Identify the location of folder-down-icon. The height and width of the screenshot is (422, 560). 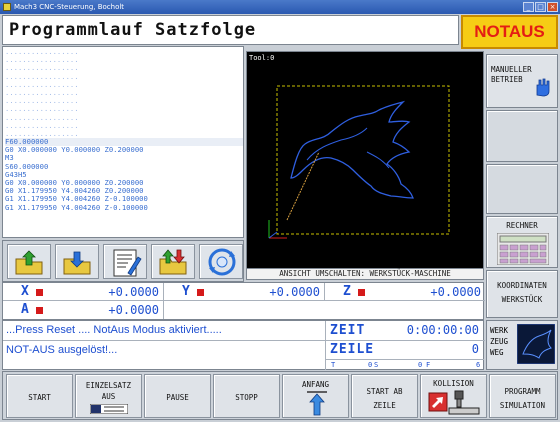
(77, 263).